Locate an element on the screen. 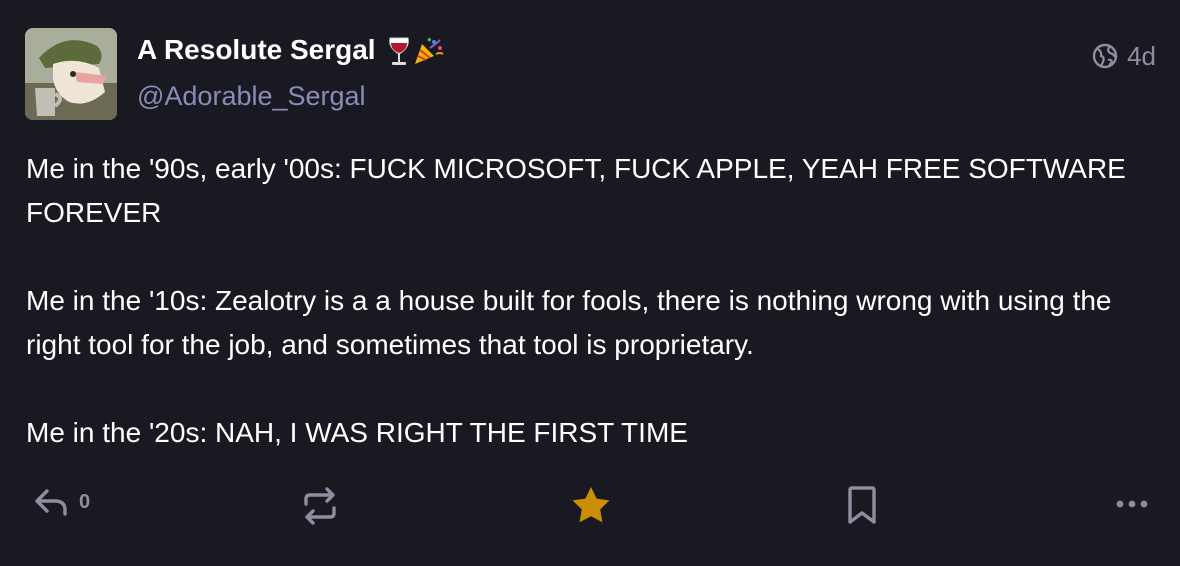 This screenshot has height=566, width=1180. reply-icon is located at coordinates (51, 502).